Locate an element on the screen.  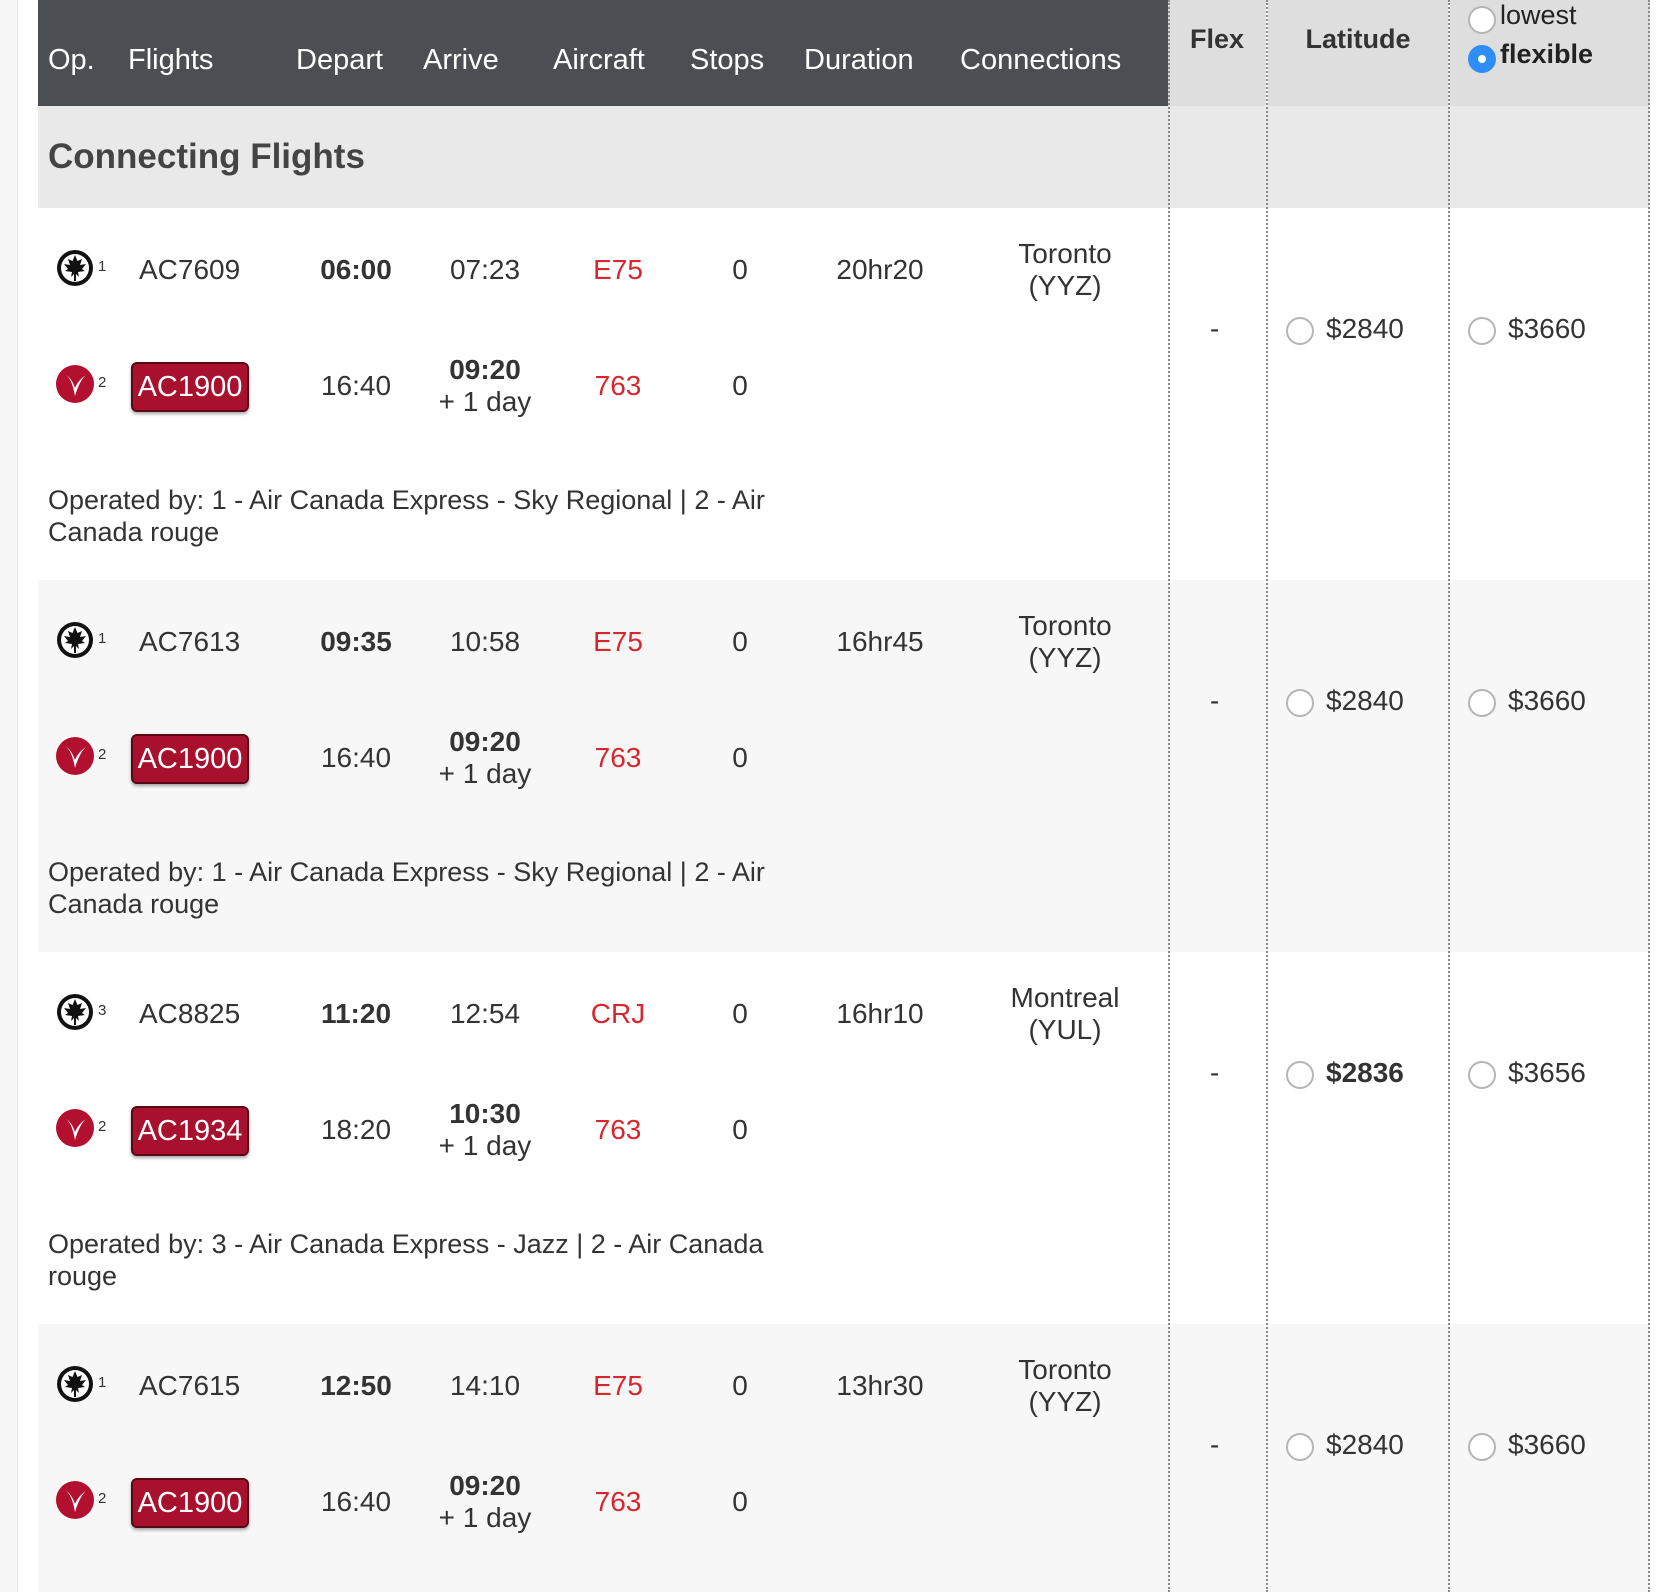
trip-duration: 20hr20 is located at coordinates (880, 269).